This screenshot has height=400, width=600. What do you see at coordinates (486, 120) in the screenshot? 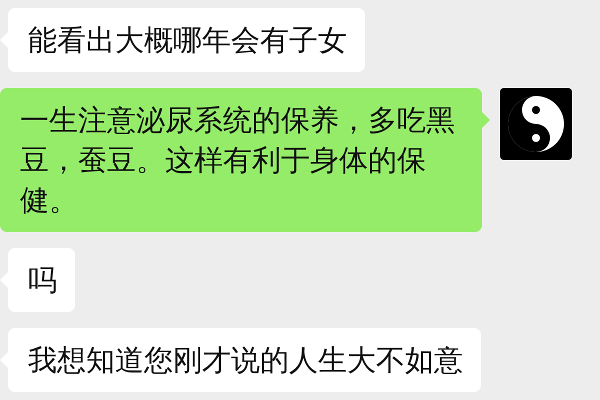
I see `bubble-tail` at bounding box center [486, 120].